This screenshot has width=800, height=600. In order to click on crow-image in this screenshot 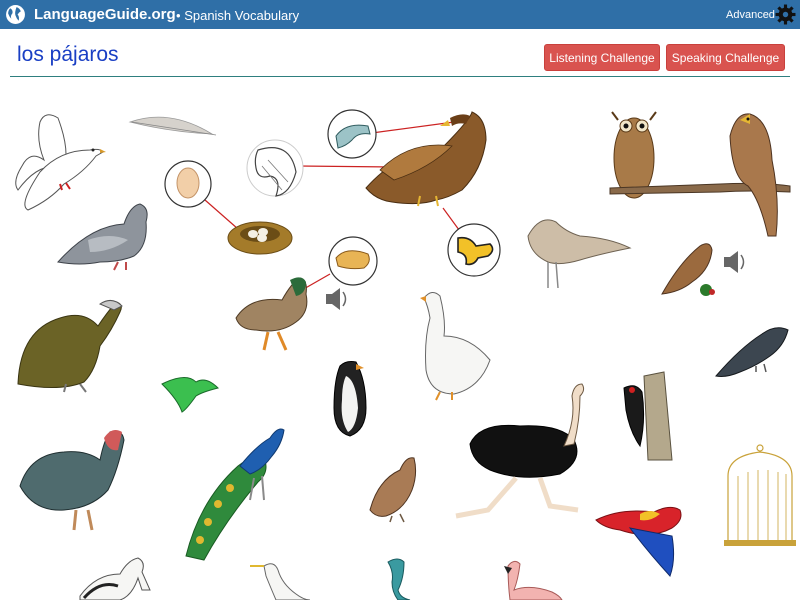, I will do `click(752, 352)`.